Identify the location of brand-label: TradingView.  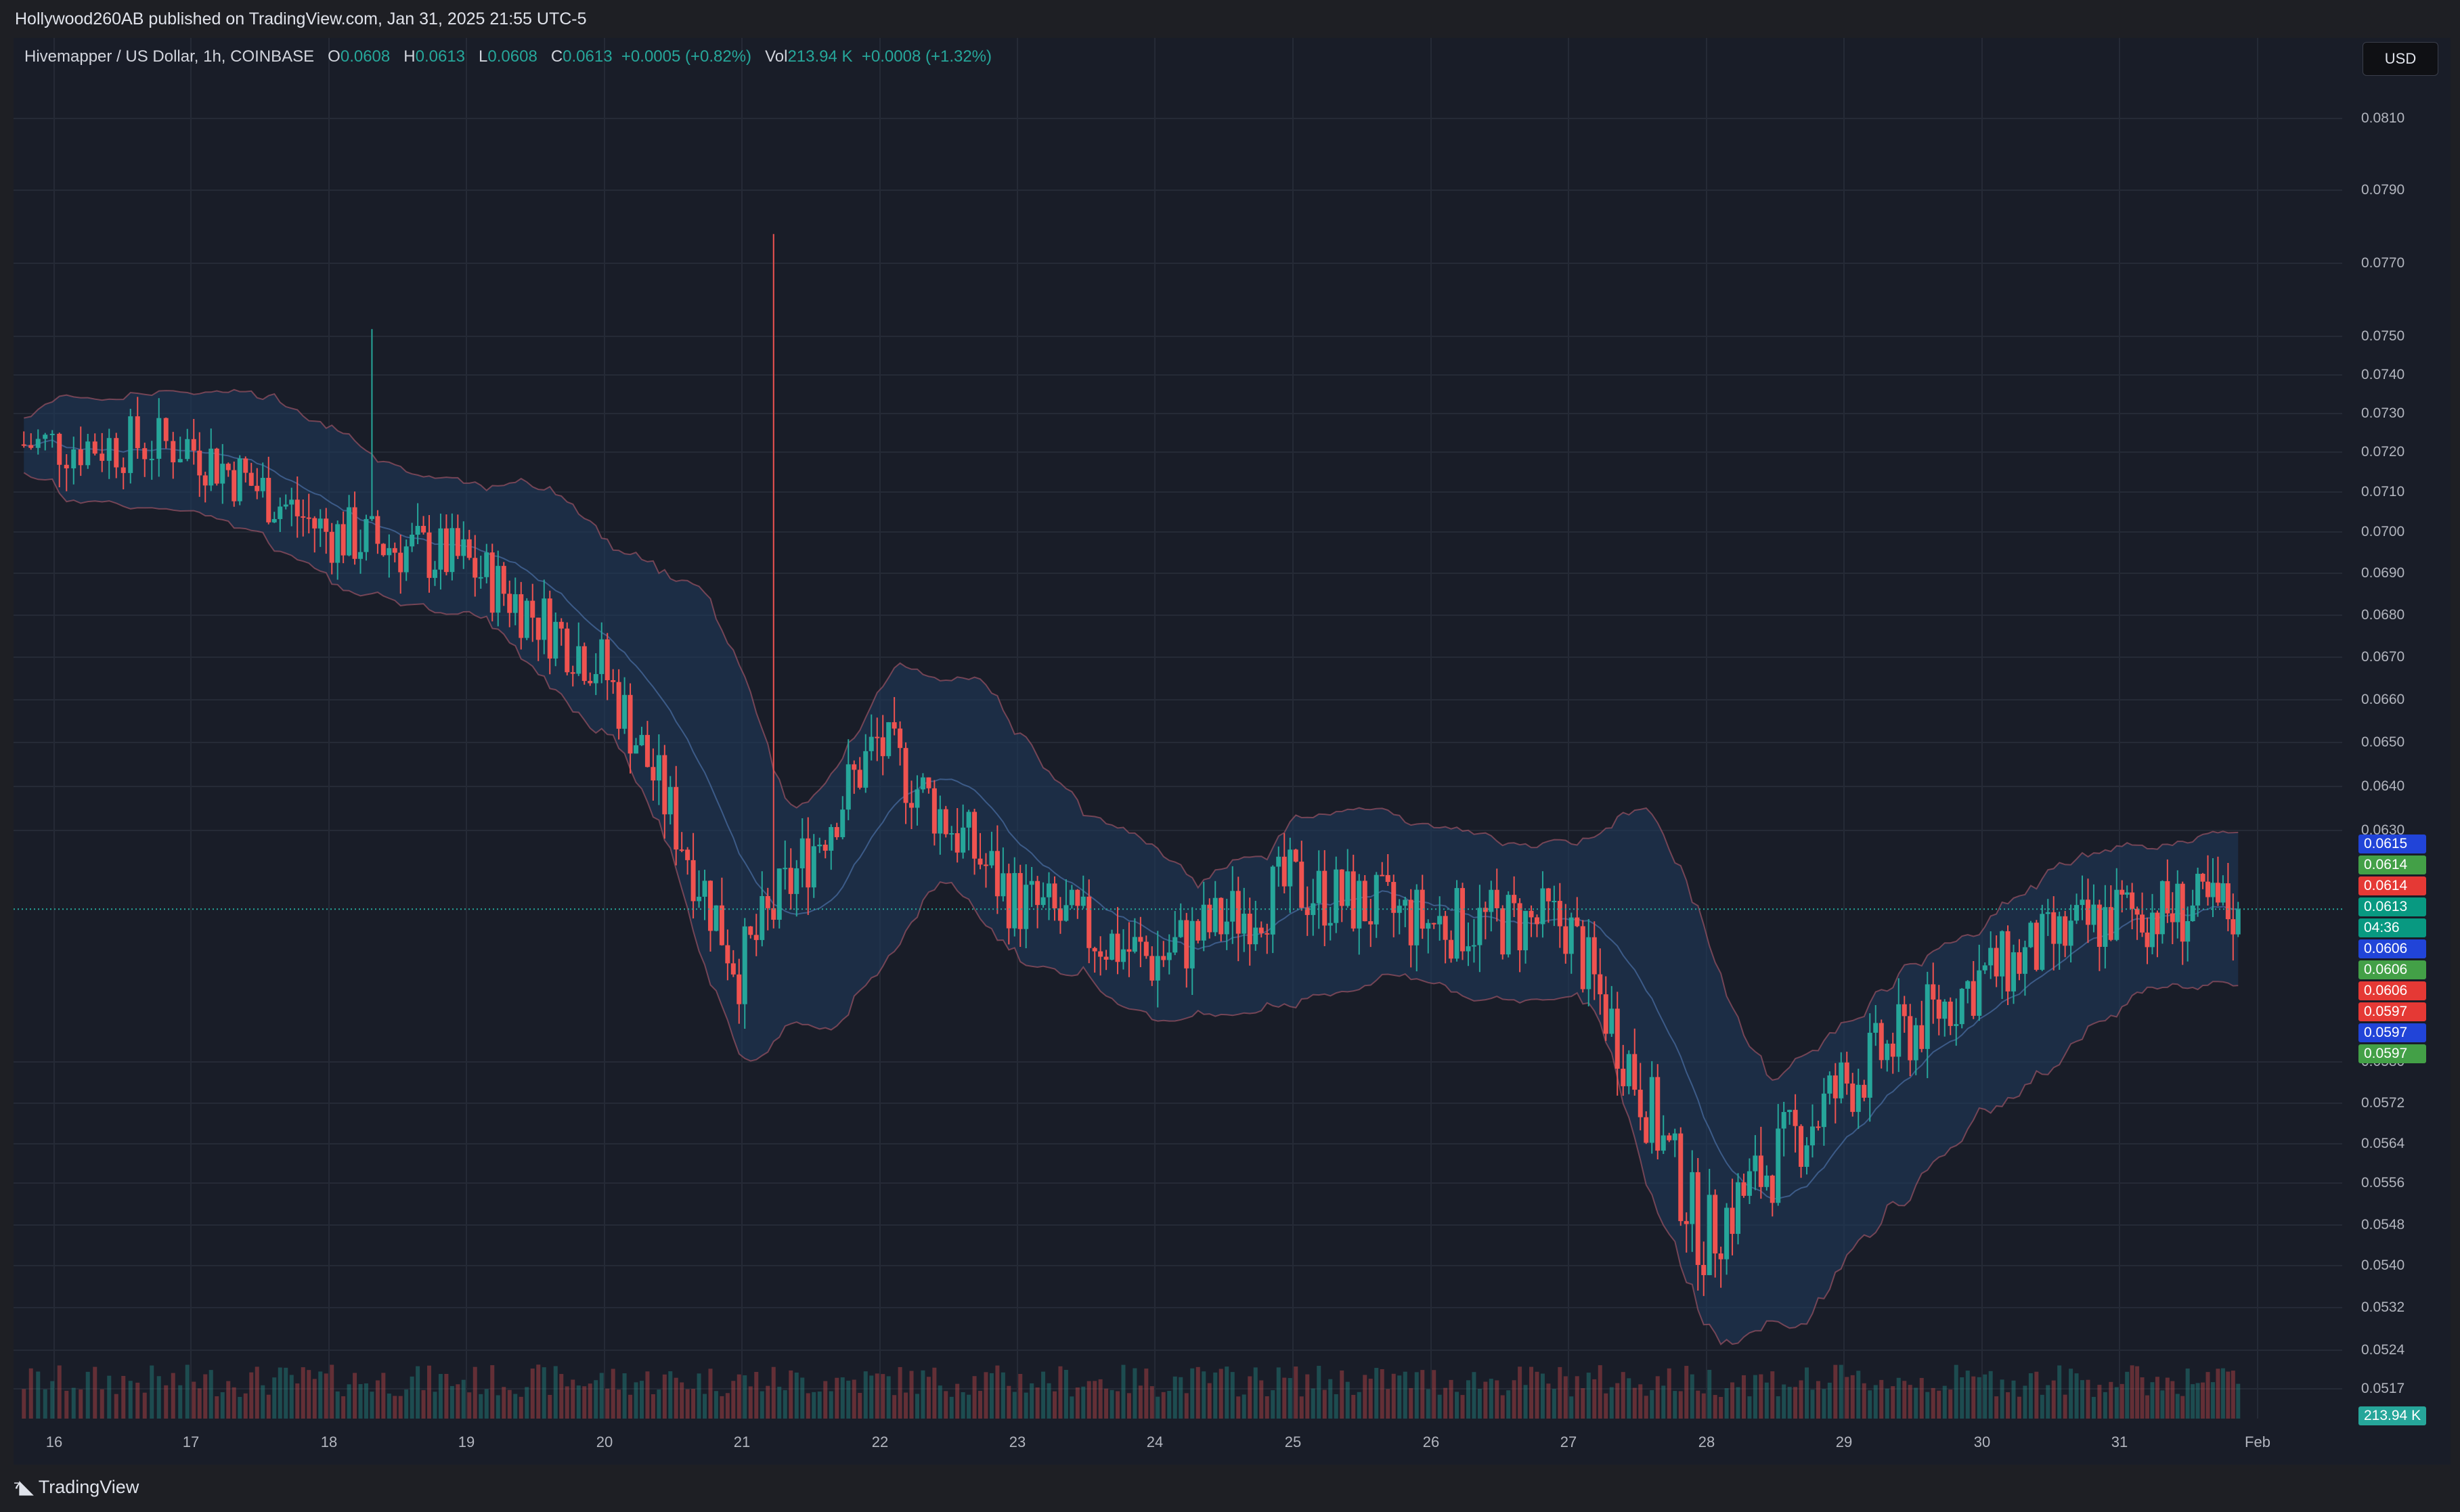
(88, 1487).